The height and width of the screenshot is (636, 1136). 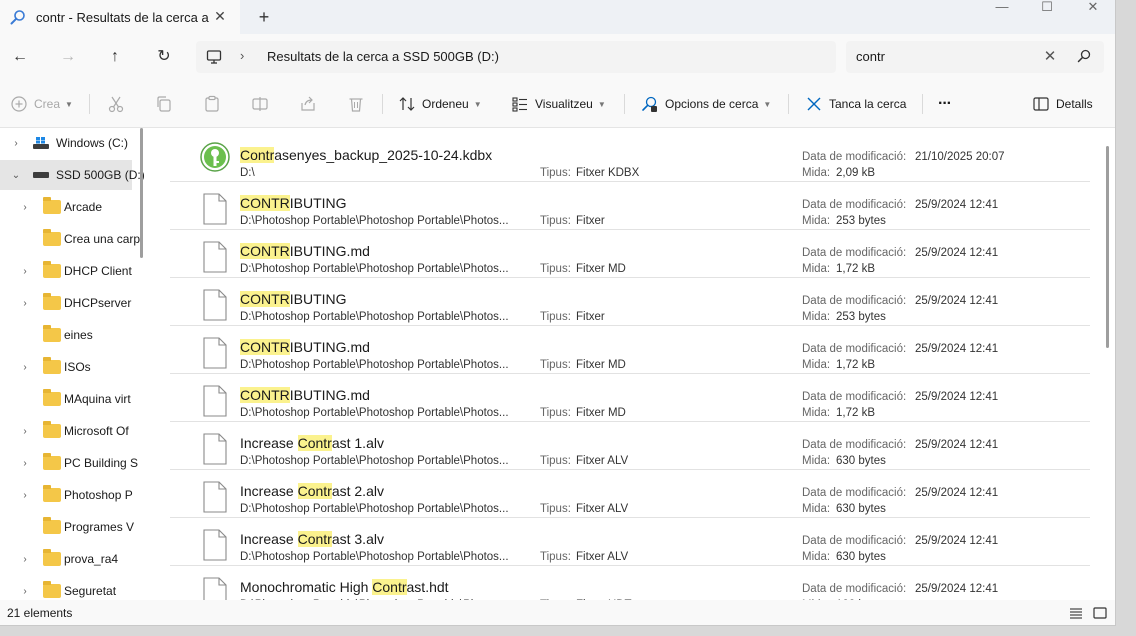 I want to click on plus-circle-icon, so click(x=19, y=104).